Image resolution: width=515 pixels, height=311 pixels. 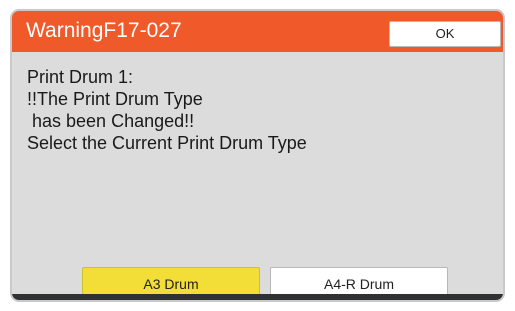 What do you see at coordinates (257, 297) in the screenshot?
I see `bottom-border-strip` at bounding box center [257, 297].